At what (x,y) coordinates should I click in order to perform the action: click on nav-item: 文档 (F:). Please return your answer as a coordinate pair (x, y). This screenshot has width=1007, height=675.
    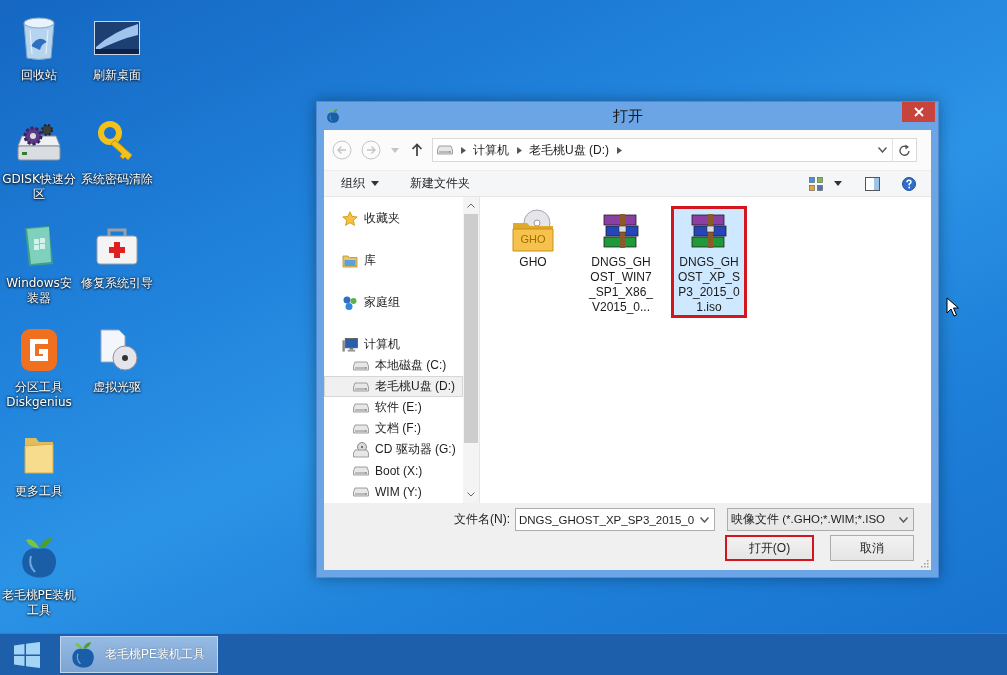
    Looking at the image, I should click on (393, 428).